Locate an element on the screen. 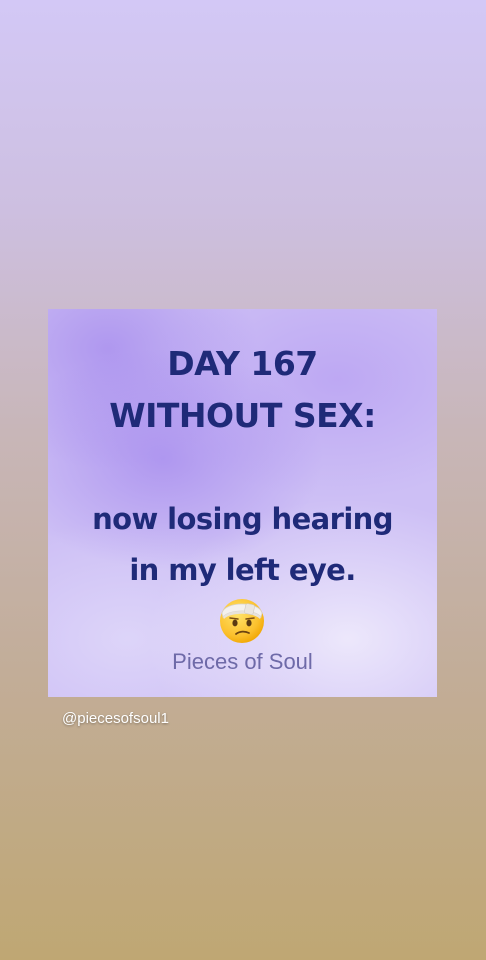 The width and height of the screenshot is (486, 960). brand-signature: Pieces of Soul is located at coordinates (242, 661).